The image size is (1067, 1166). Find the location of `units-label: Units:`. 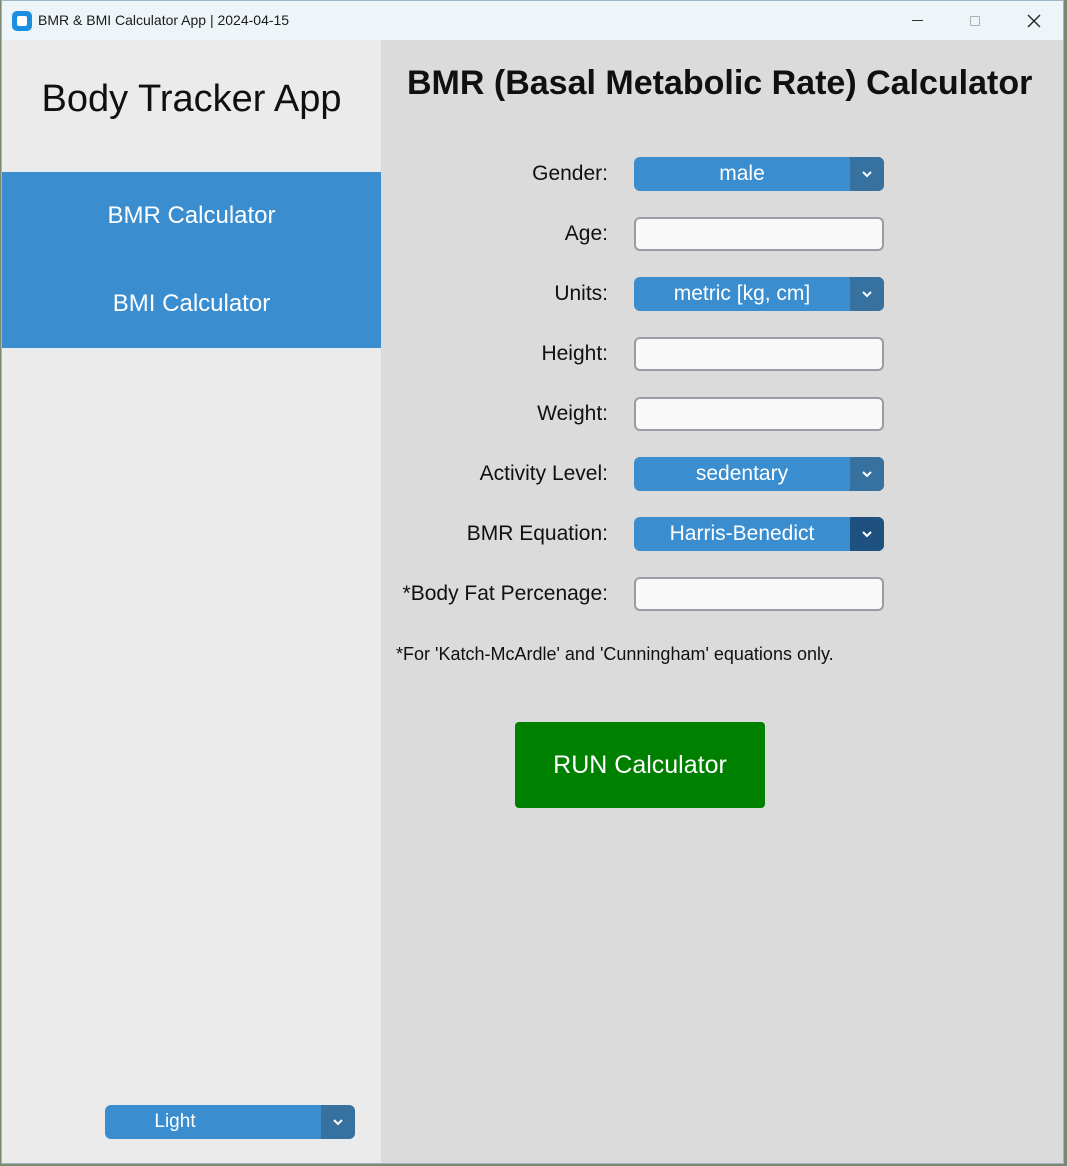

units-label: Units: is located at coordinates (581, 293).